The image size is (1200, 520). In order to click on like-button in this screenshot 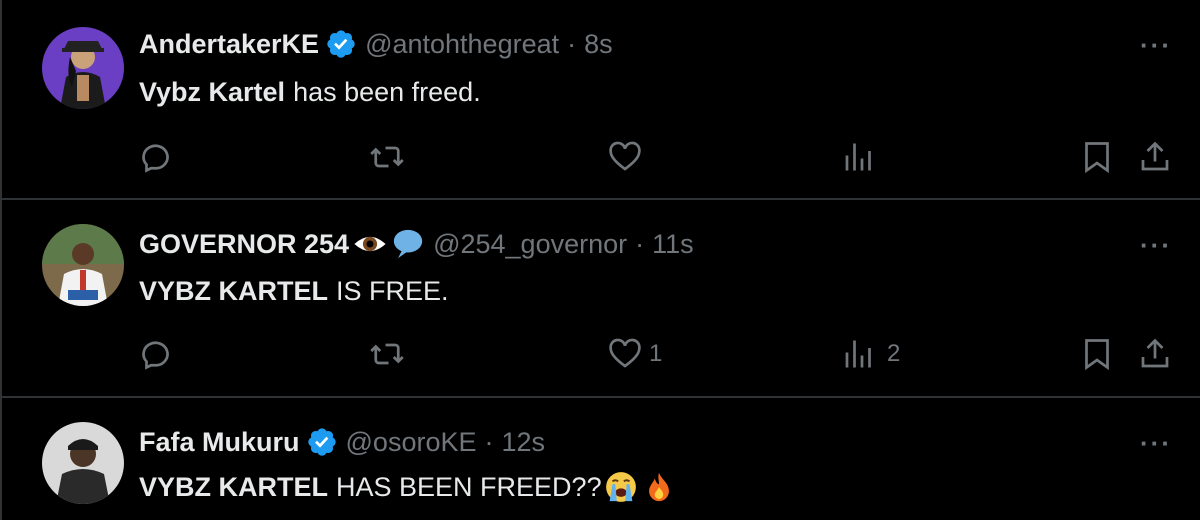, I will do `click(625, 157)`.